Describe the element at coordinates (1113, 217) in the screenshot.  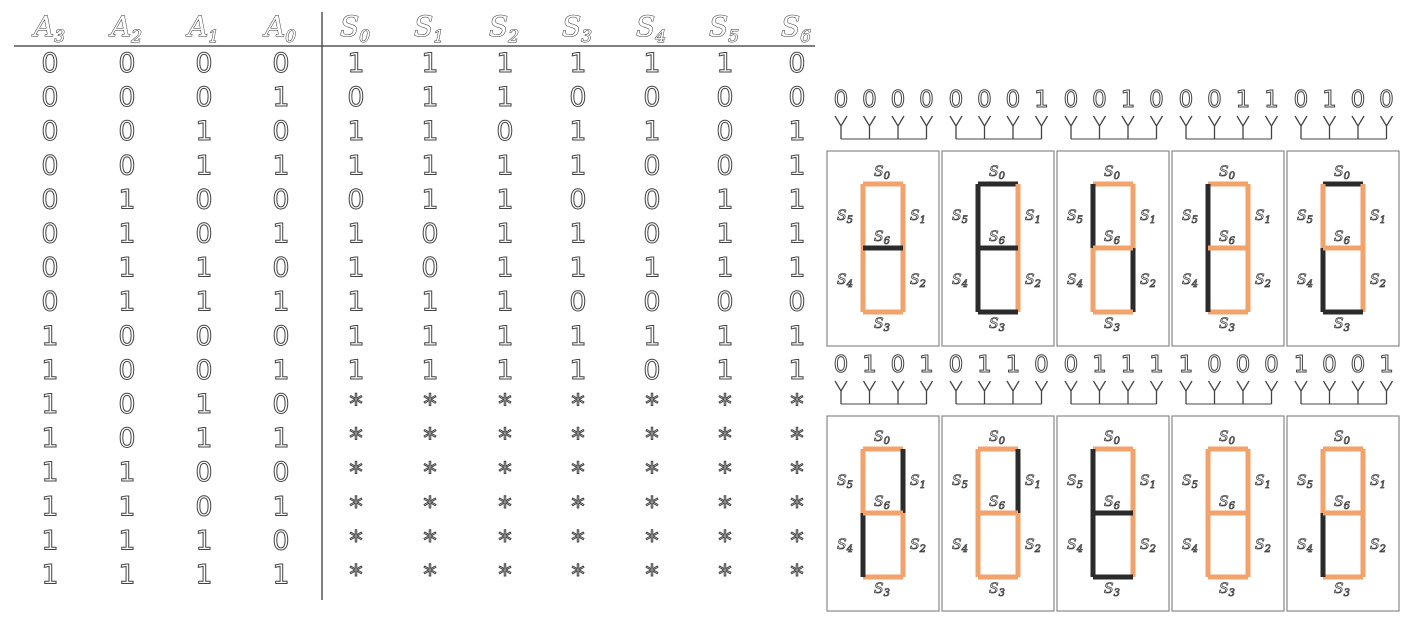
I see `display-2: 0 0 1 0S0S1S2S3S4S5S6` at that location.